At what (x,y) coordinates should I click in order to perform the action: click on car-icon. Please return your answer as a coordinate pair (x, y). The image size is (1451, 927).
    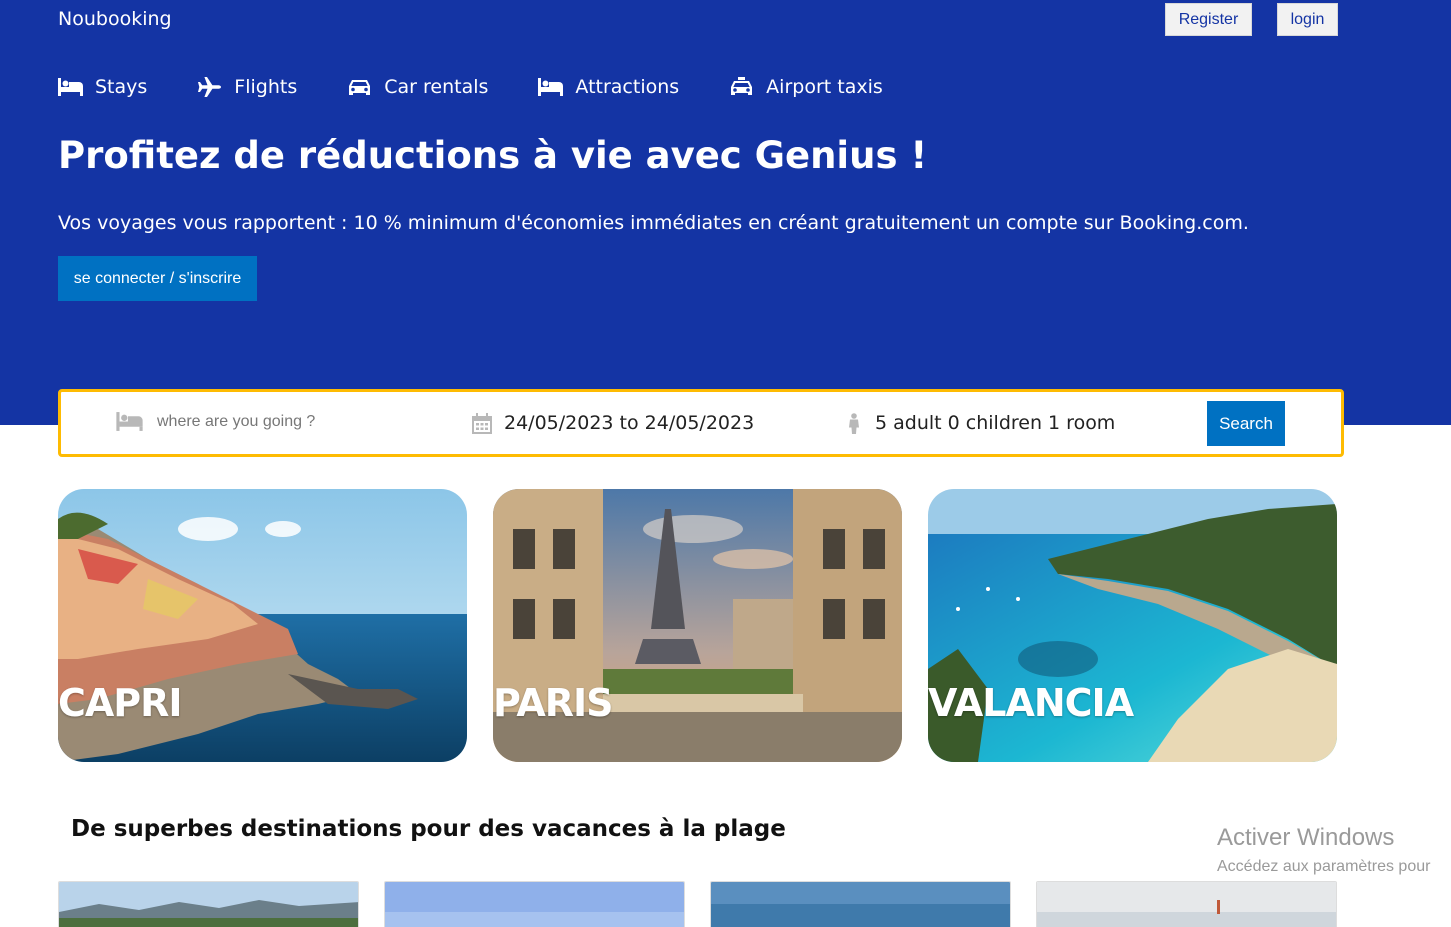
    Looking at the image, I should click on (360, 87).